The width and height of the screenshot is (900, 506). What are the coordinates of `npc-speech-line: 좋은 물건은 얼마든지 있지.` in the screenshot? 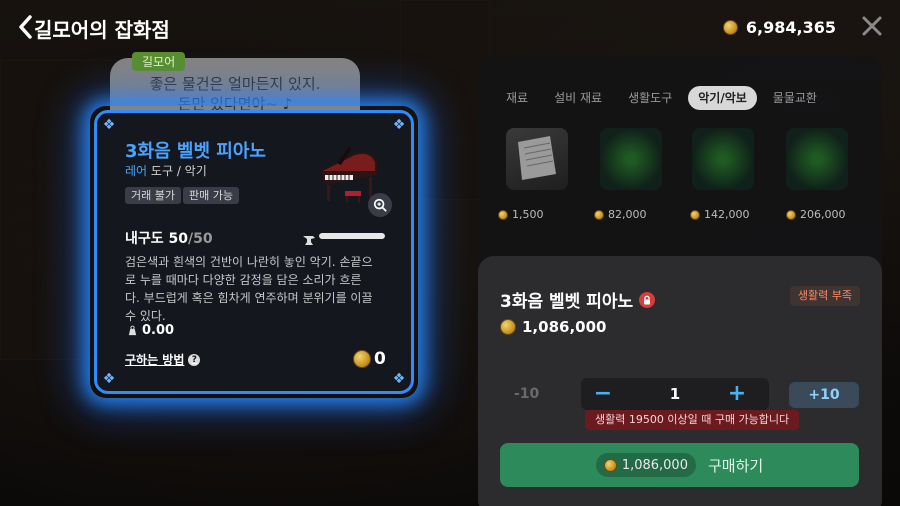 It's located at (235, 84).